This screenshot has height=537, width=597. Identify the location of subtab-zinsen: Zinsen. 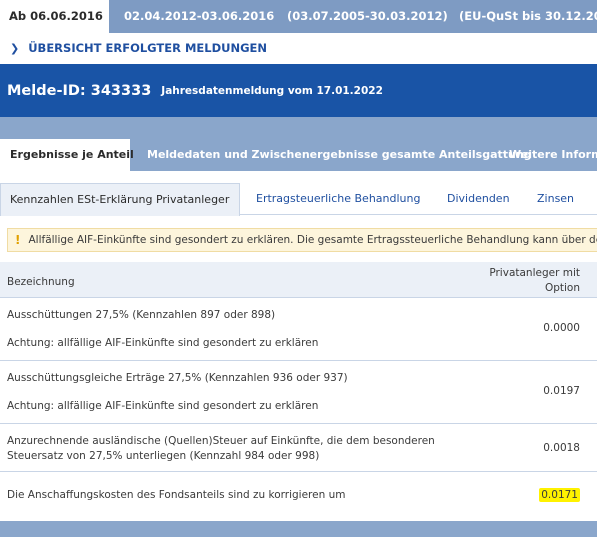
(555, 199).